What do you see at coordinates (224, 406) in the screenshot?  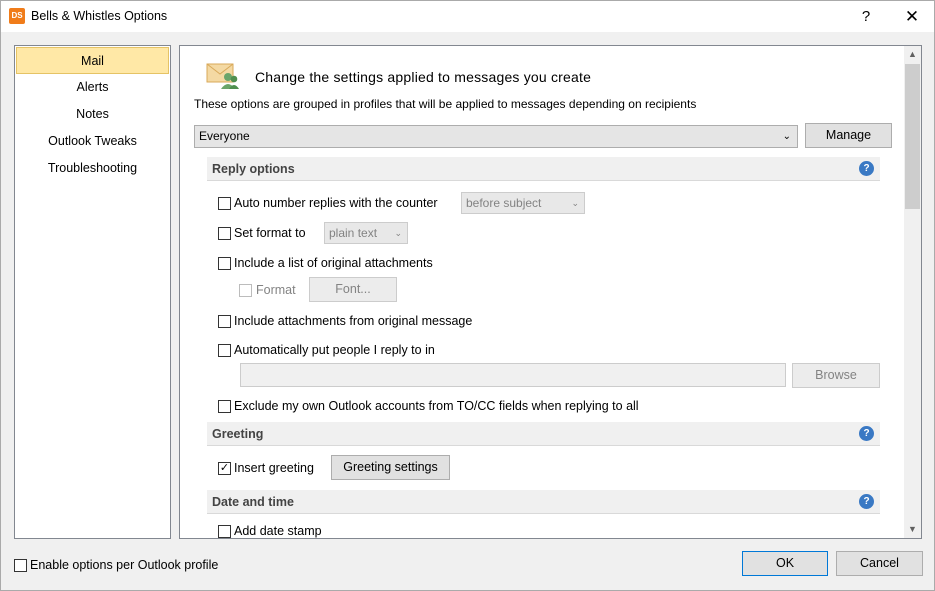 I see `exclude-accounts-checkbox` at bounding box center [224, 406].